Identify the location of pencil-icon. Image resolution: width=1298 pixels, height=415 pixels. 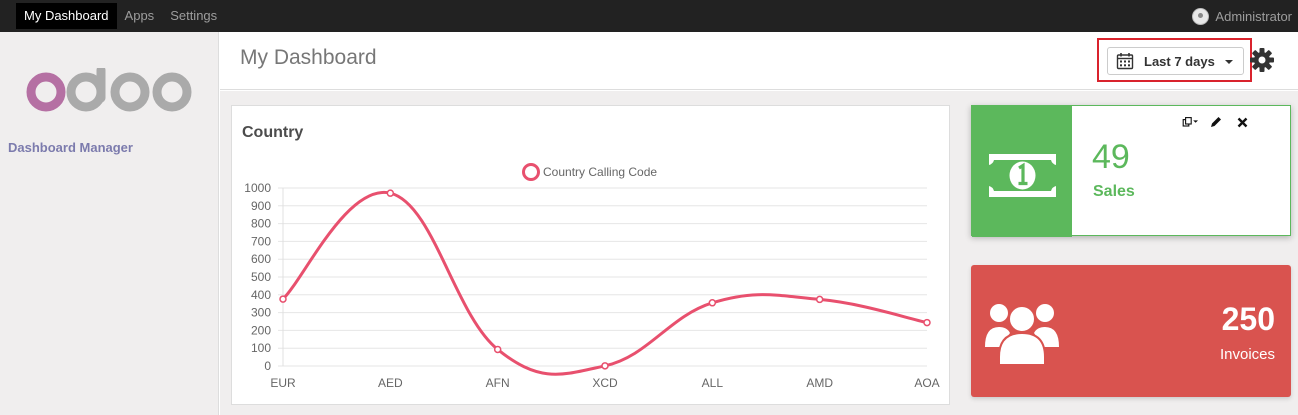
(1216, 122).